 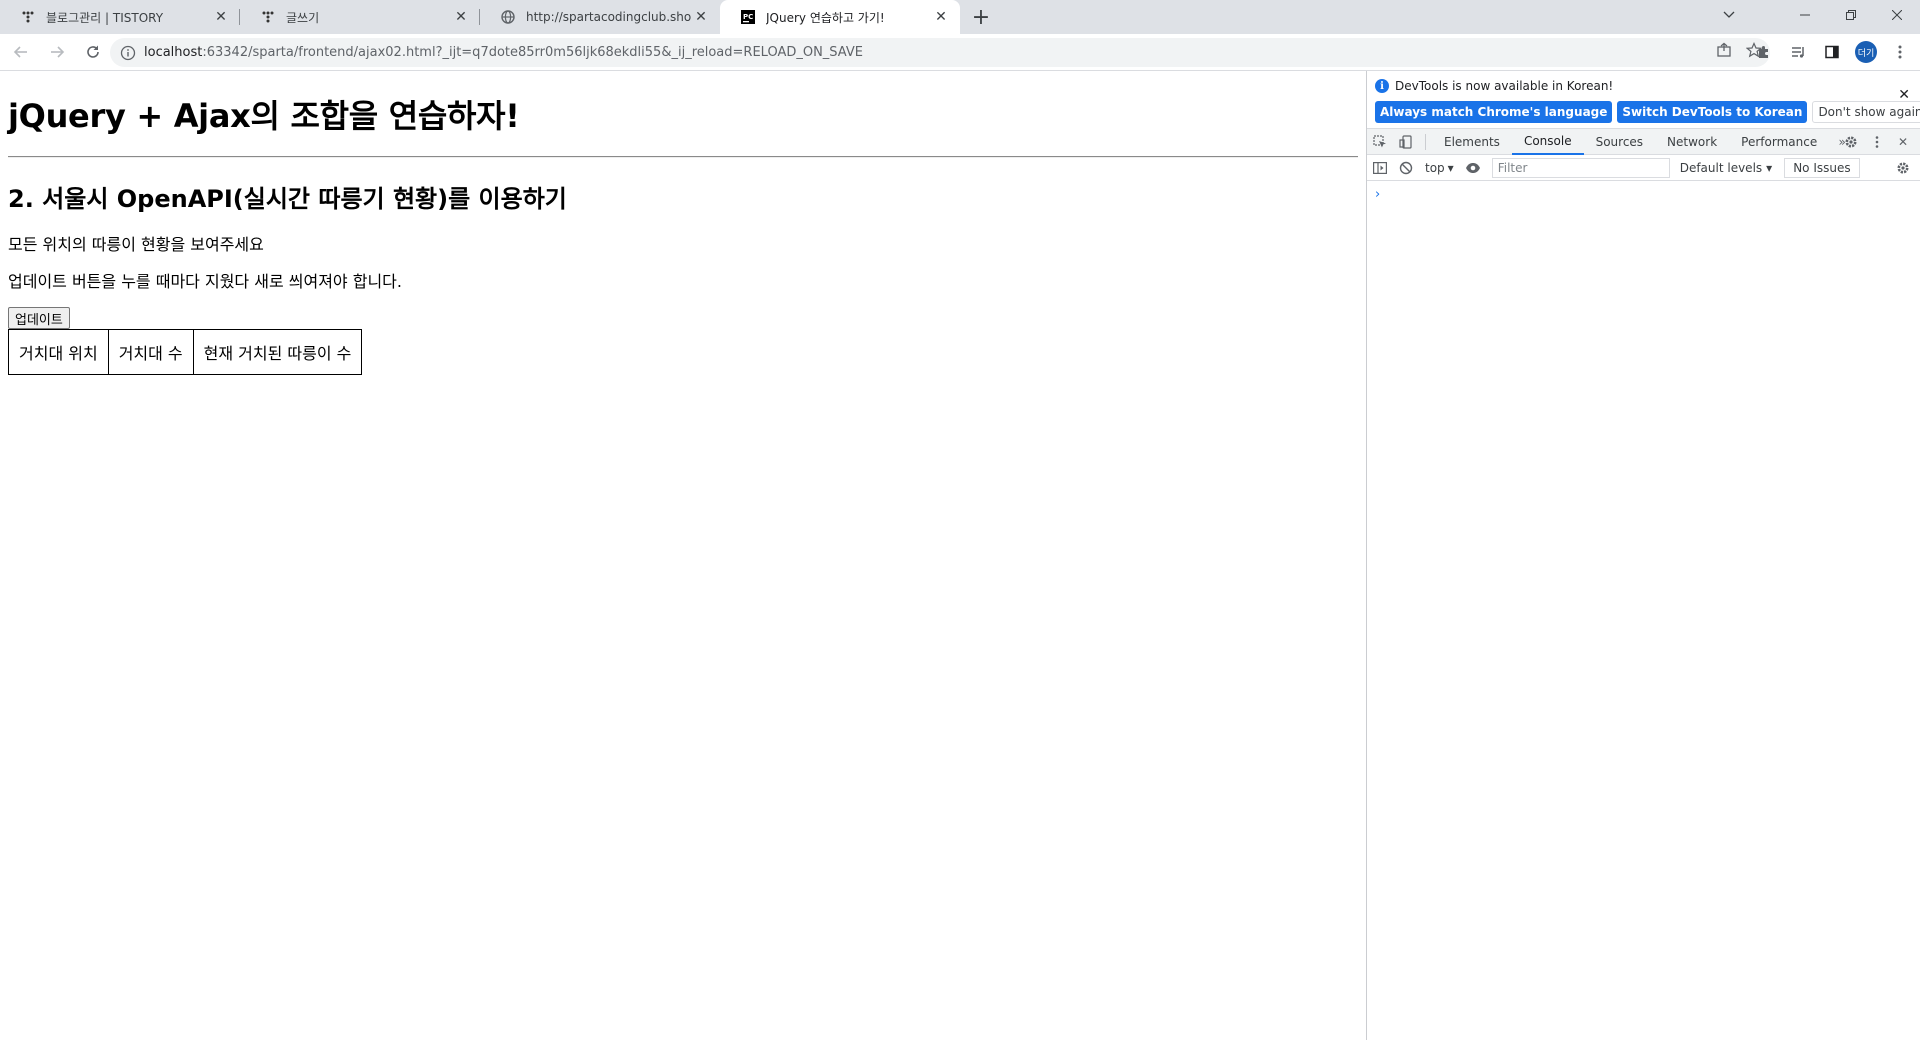 I want to click on forward-button, so click(x=57, y=52).